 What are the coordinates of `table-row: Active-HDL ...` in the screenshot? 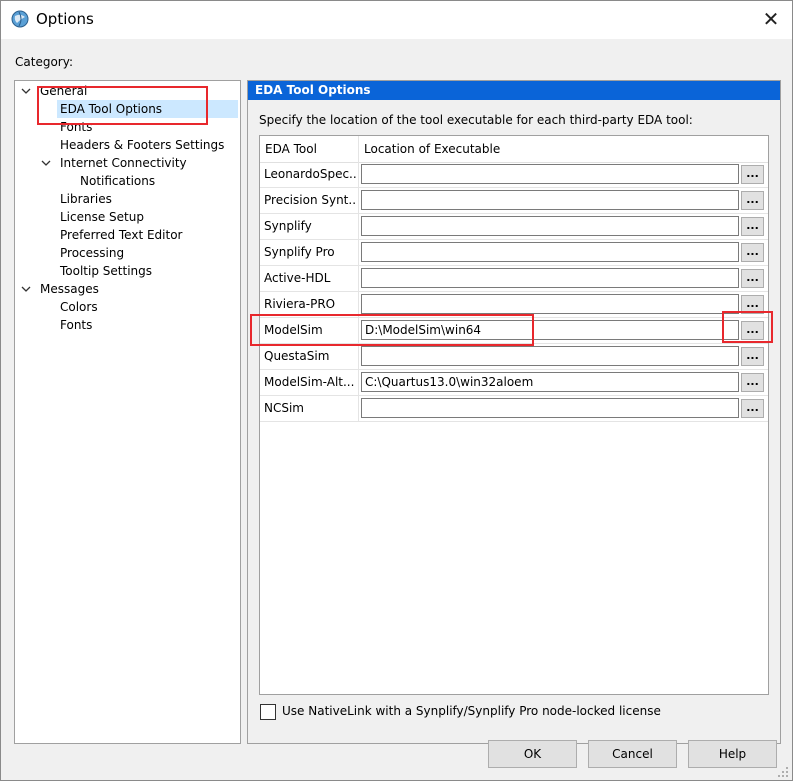 It's located at (514, 279).